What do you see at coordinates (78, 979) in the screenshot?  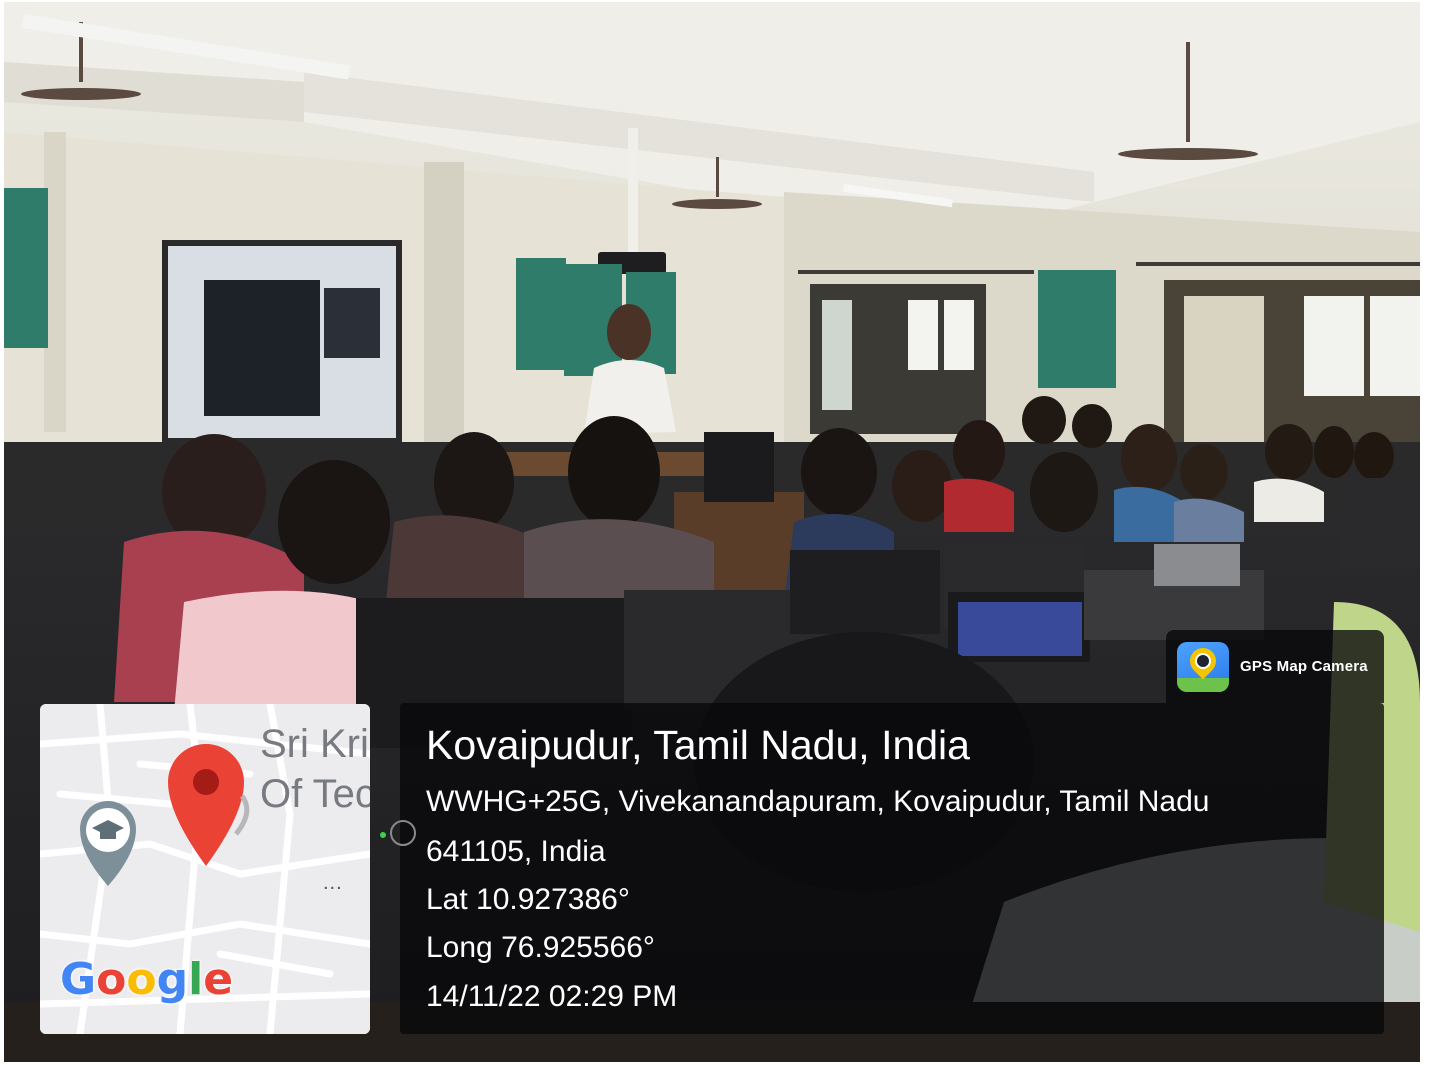 I see `google-logo-letter: G` at bounding box center [78, 979].